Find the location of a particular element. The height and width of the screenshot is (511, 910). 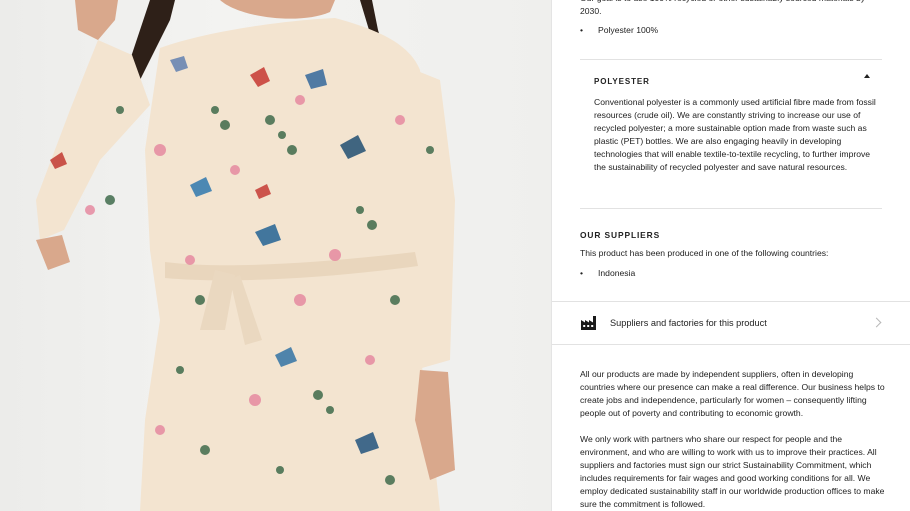

chevron-right-icon is located at coordinates (876, 322).